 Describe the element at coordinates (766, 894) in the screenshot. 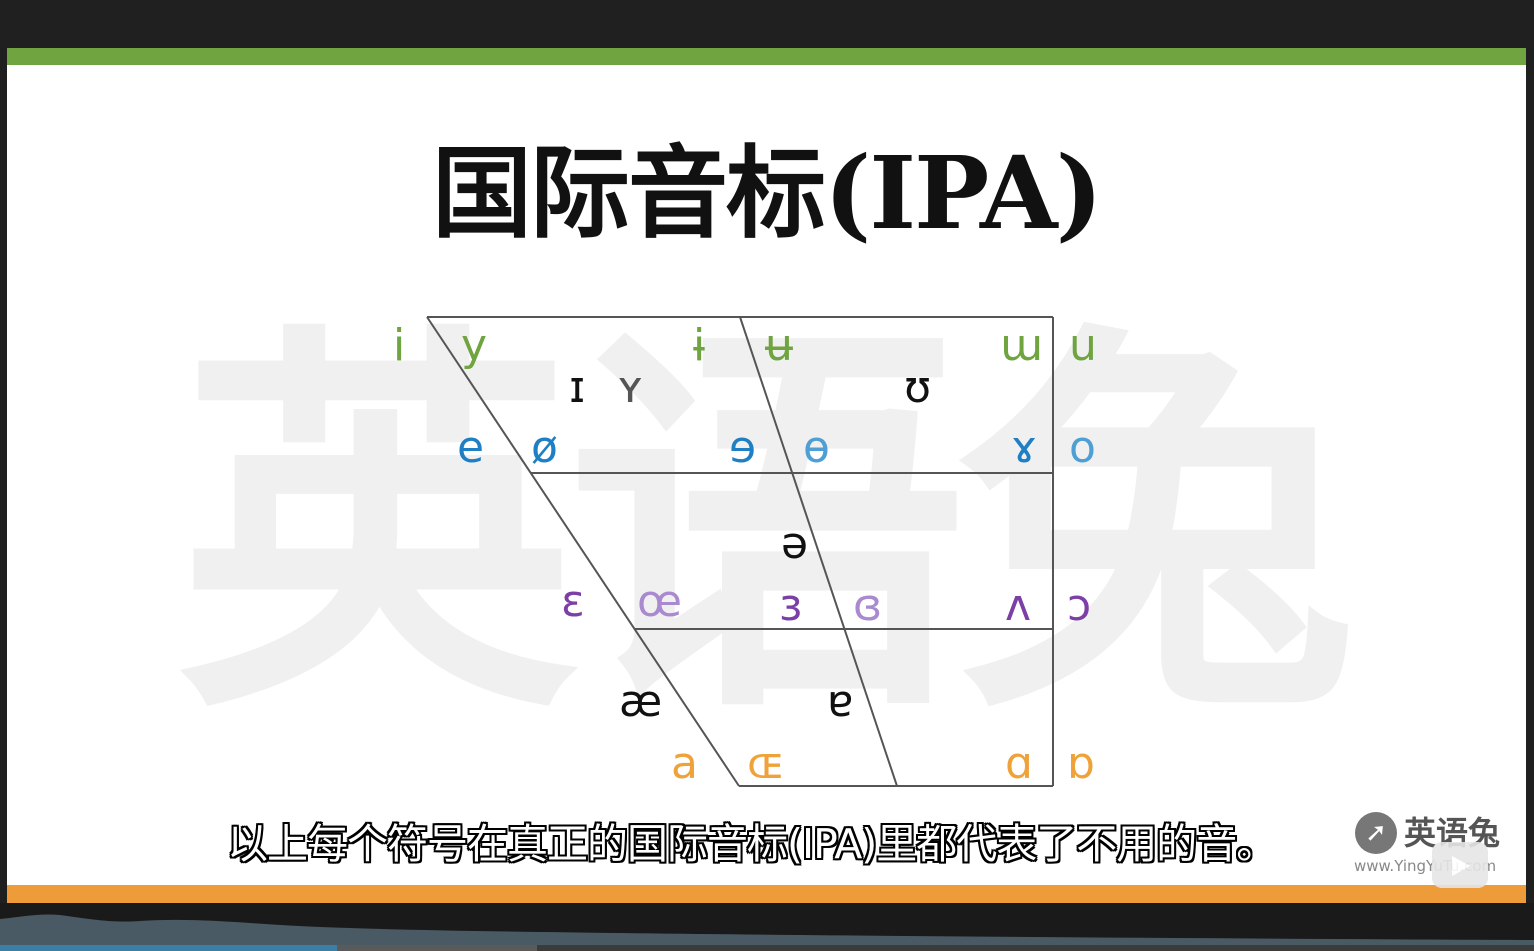

I see `orange-footer-band` at that location.